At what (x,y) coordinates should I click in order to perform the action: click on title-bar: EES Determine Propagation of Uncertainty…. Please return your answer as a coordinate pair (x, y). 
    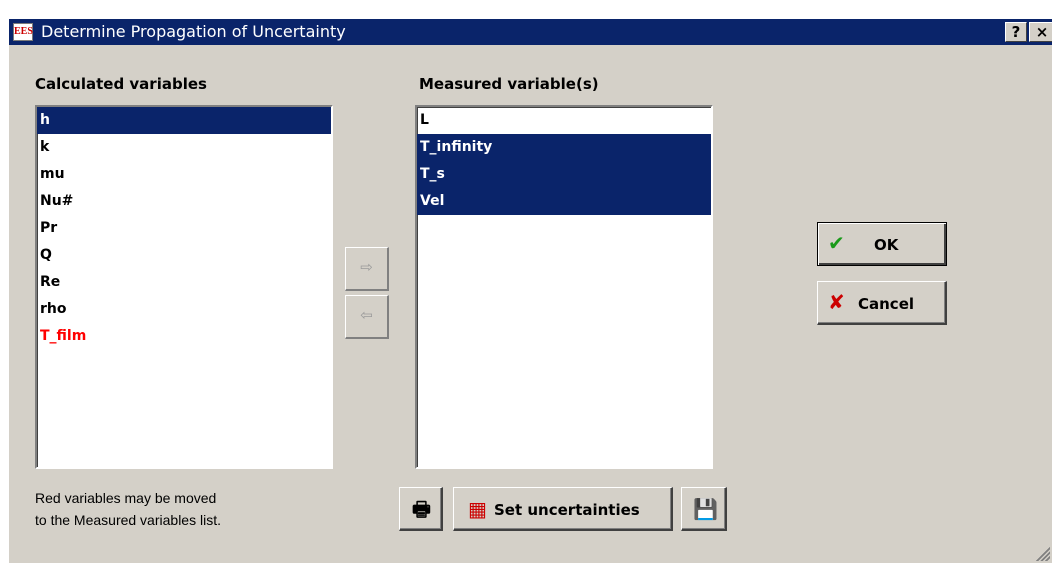
    Looking at the image, I should click on (530, 32).